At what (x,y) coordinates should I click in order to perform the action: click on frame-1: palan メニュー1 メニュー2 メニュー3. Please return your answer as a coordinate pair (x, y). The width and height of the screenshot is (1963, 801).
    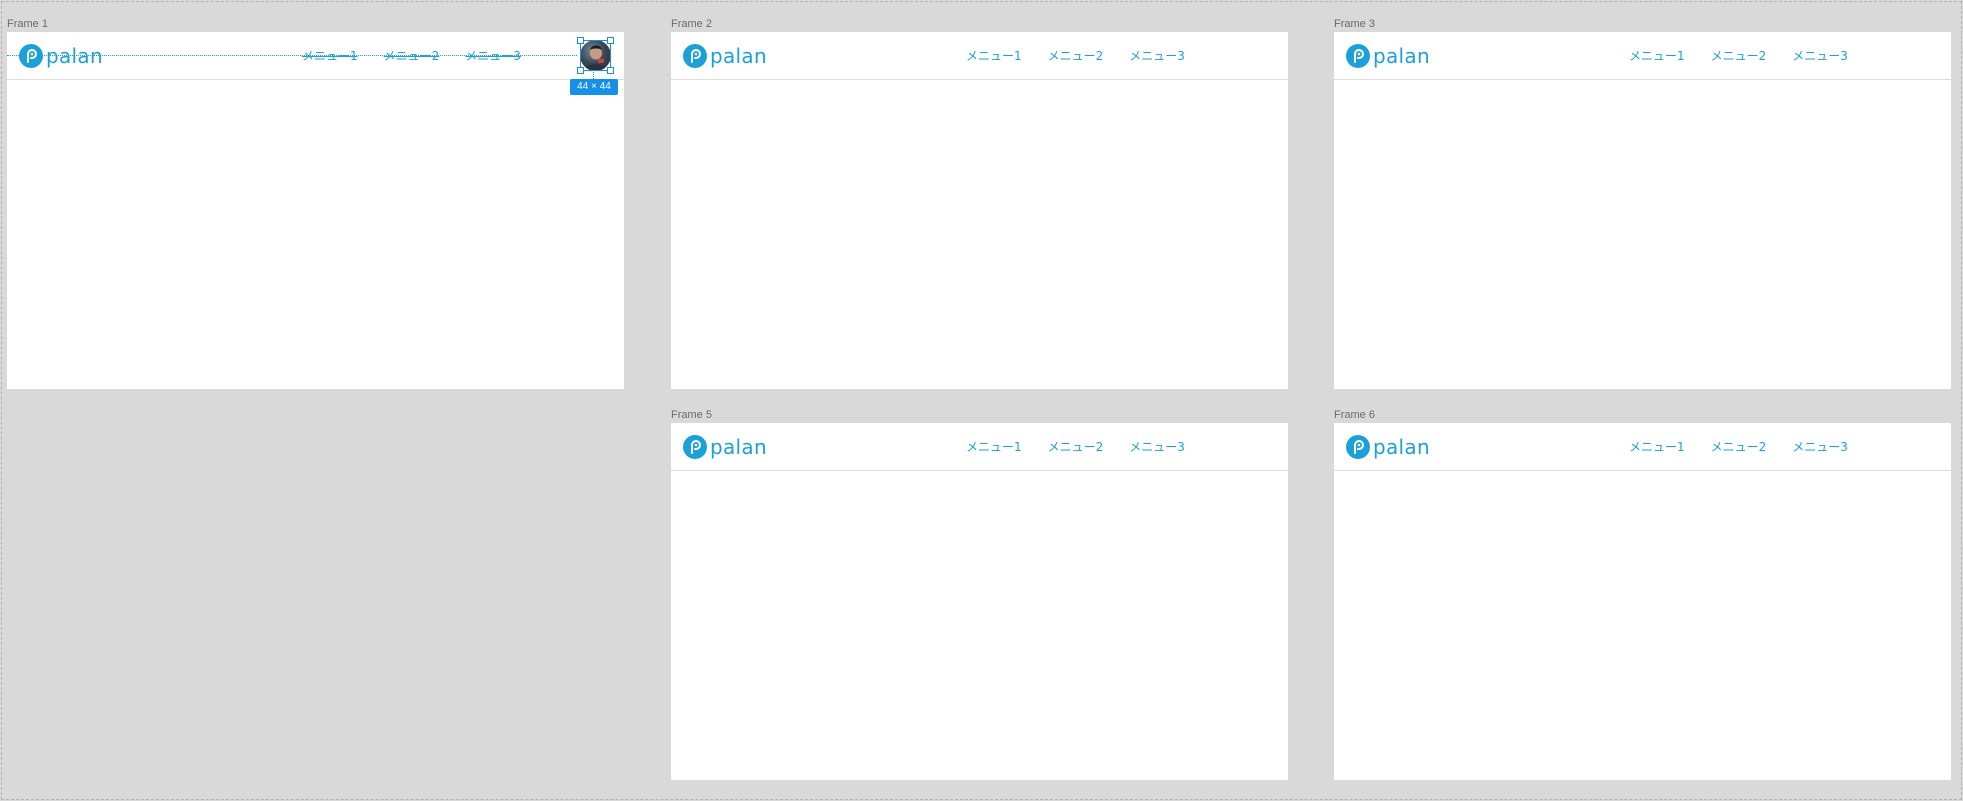
    Looking at the image, I should click on (315, 210).